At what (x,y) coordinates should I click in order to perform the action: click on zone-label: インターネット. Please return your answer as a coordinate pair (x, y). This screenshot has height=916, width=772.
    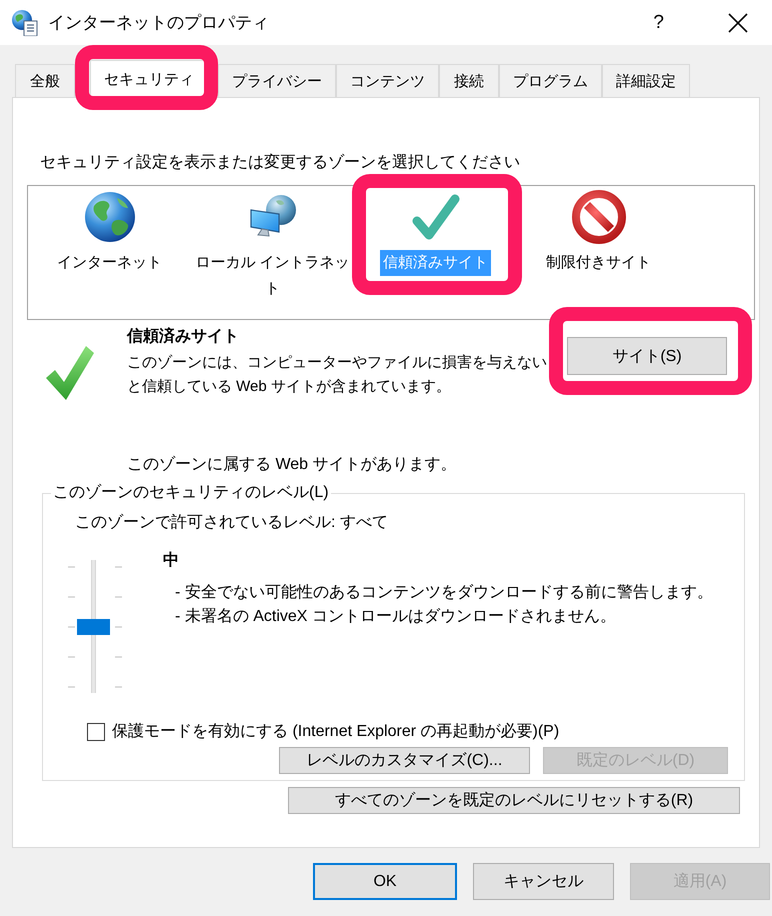
    Looking at the image, I should click on (109, 263).